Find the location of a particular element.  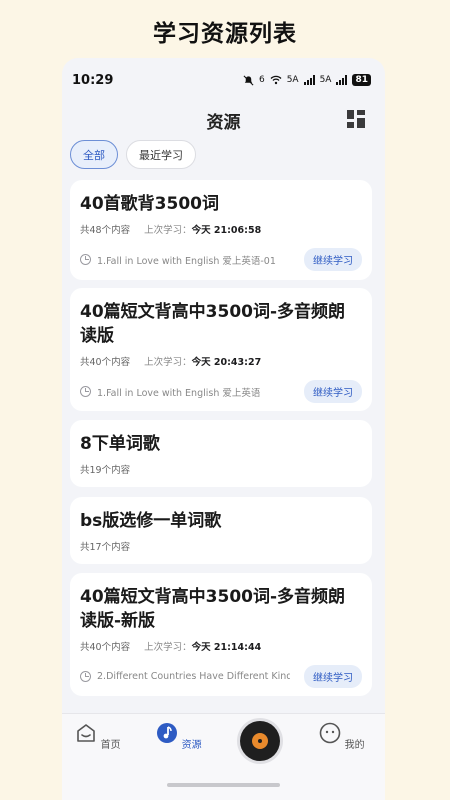

last-study-time: 今天 21:14:44 is located at coordinates (226, 647).